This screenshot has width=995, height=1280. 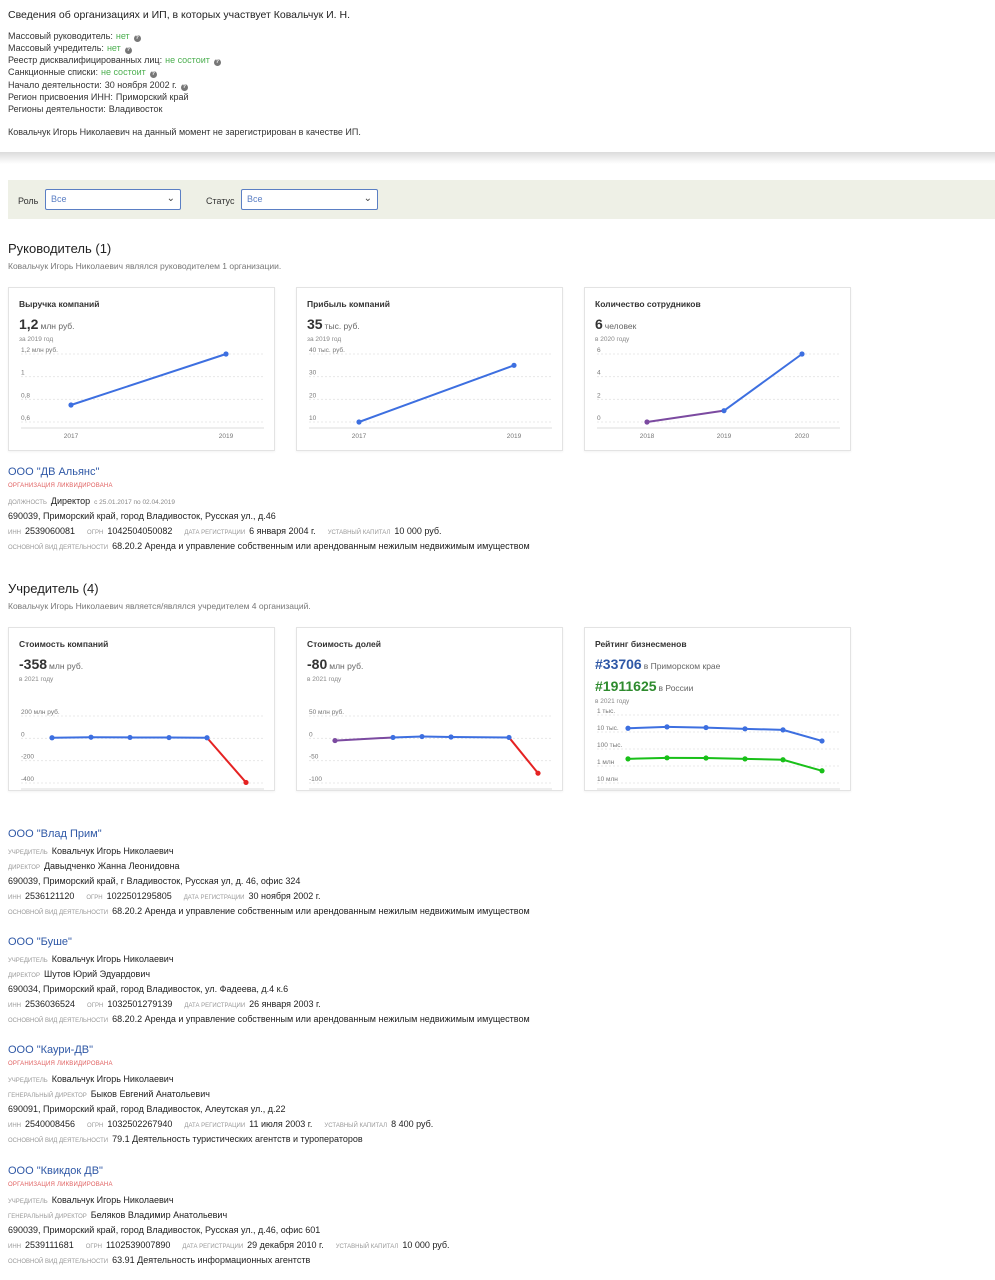 What do you see at coordinates (255, 199) in the screenshot?
I see `status-select-value: Все` at bounding box center [255, 199].